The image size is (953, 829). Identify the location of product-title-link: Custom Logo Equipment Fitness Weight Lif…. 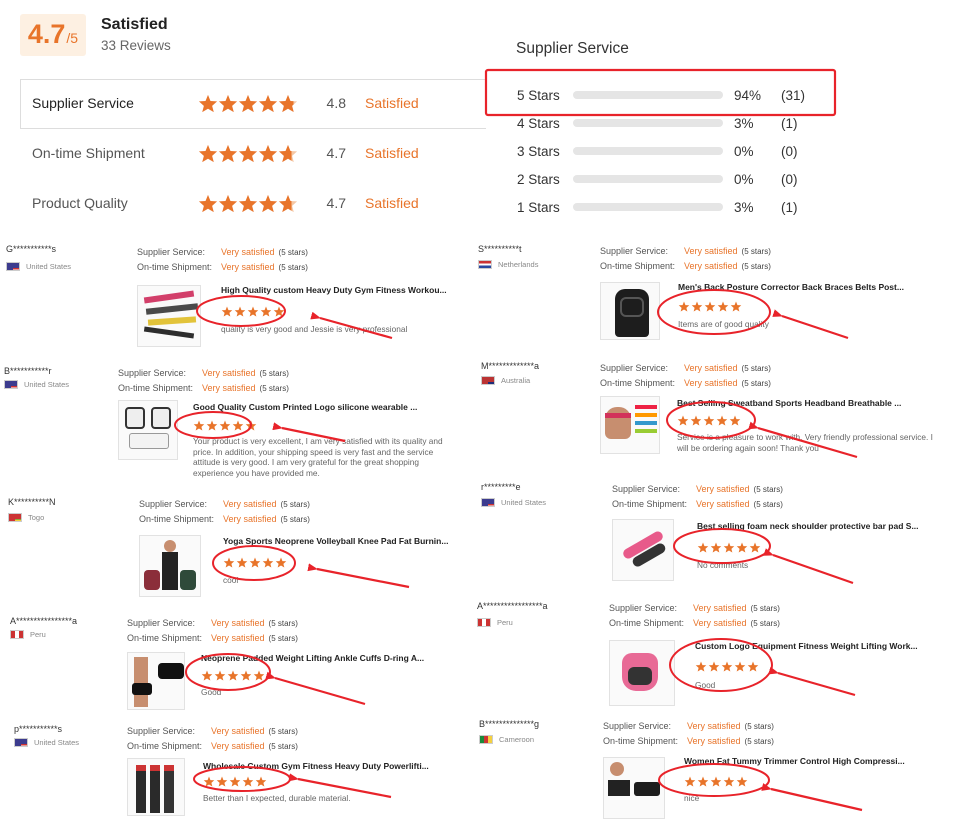
(806, 646).